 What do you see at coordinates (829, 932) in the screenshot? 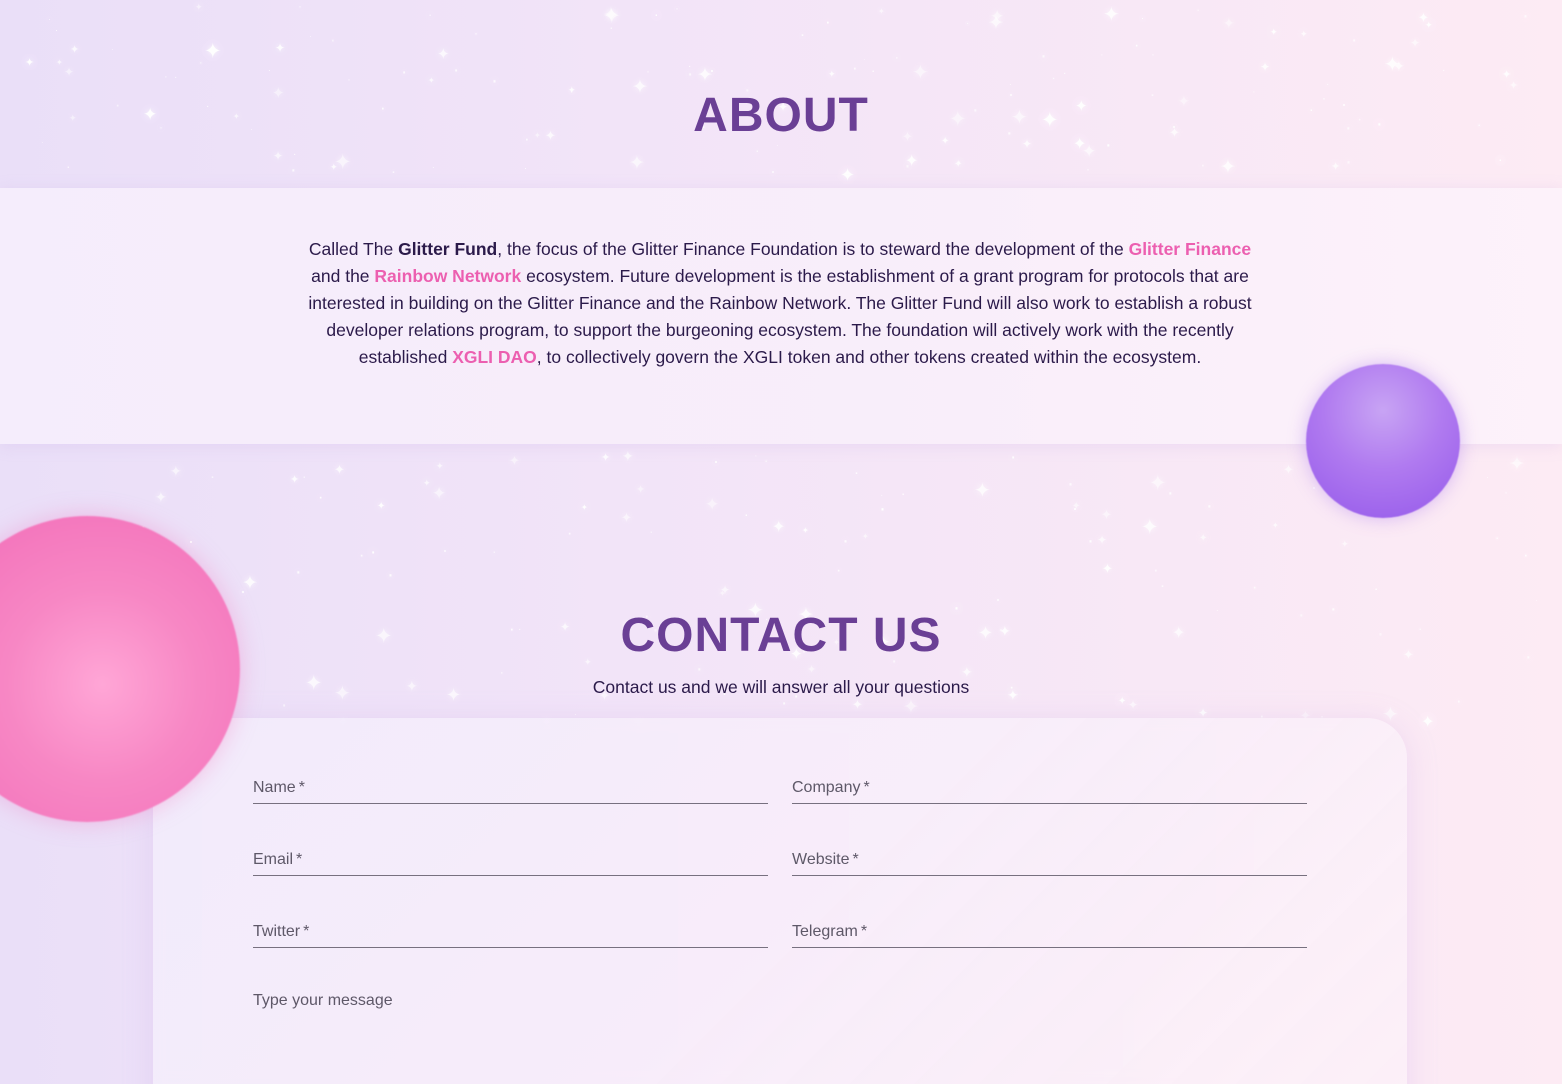
I see `telegram-field-label: Telegram *` at bounding box center [829, 932].